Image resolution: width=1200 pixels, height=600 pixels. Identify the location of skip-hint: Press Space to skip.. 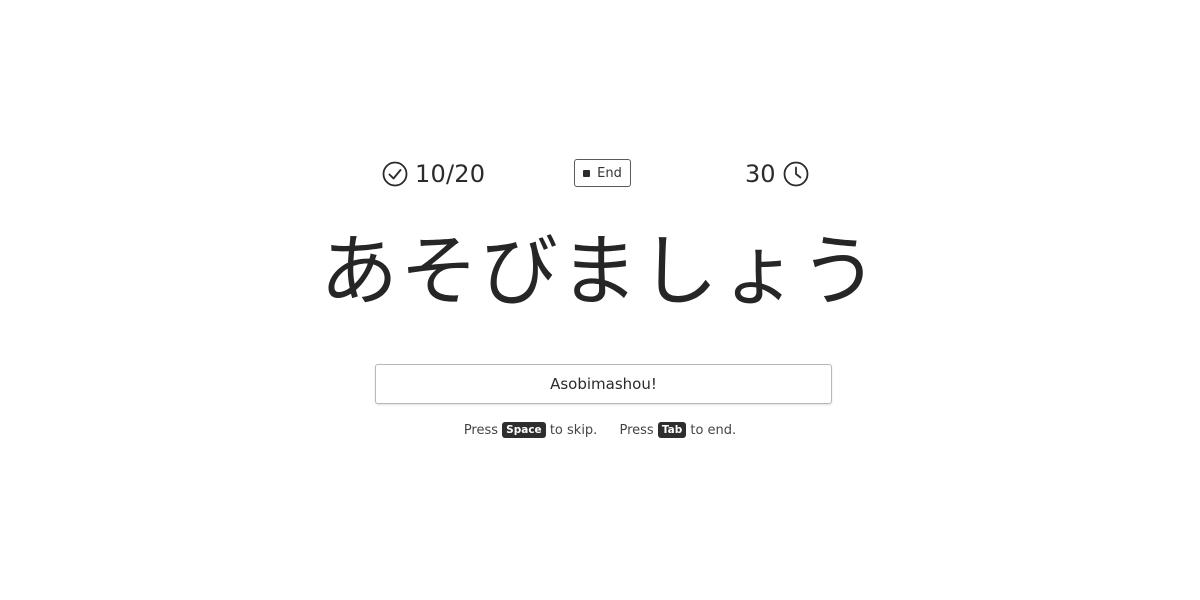
(530, 431).